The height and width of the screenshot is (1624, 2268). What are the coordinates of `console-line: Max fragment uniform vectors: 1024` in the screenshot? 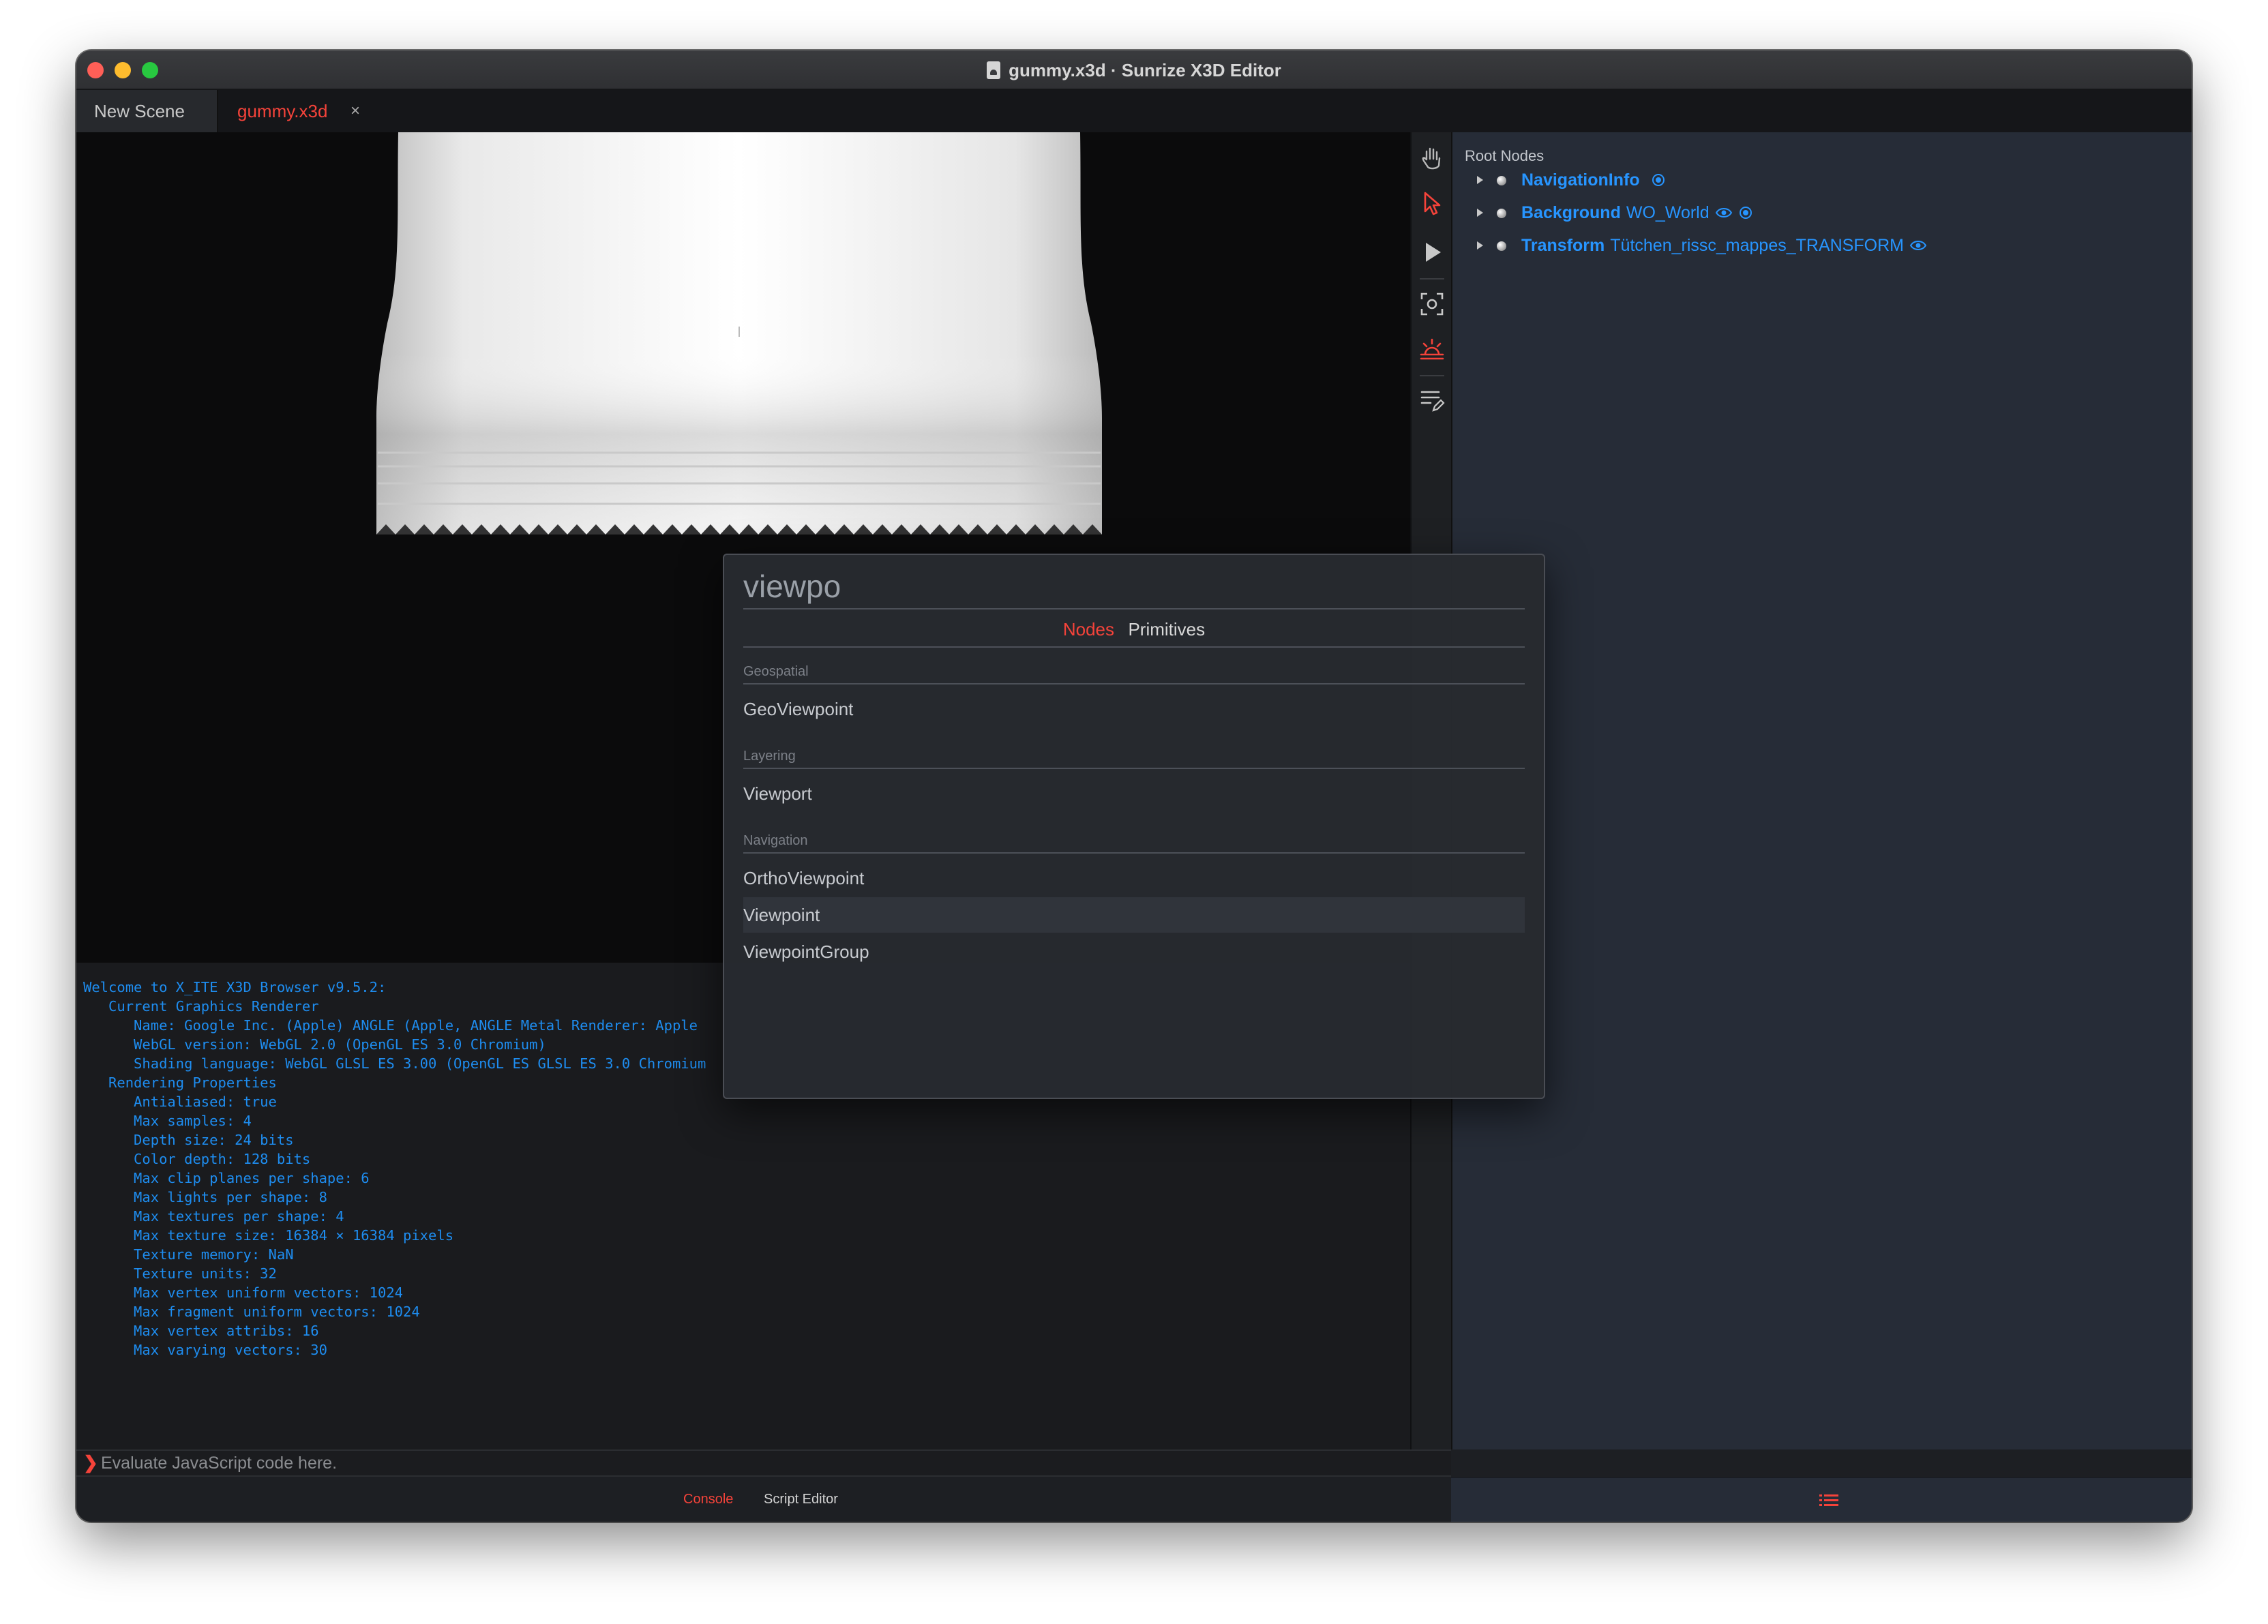 It's located at (252, 1312).